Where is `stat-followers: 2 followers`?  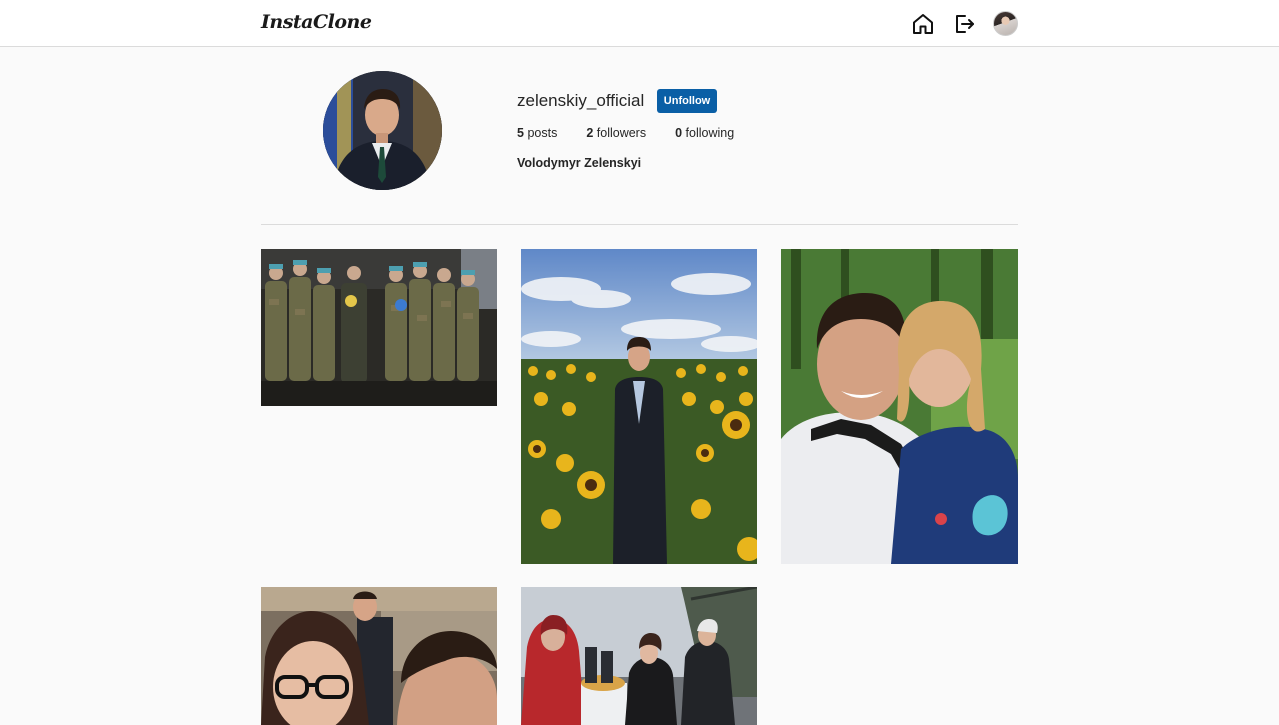 stat-followers: 2 followers is located at coordinates (616, 133).